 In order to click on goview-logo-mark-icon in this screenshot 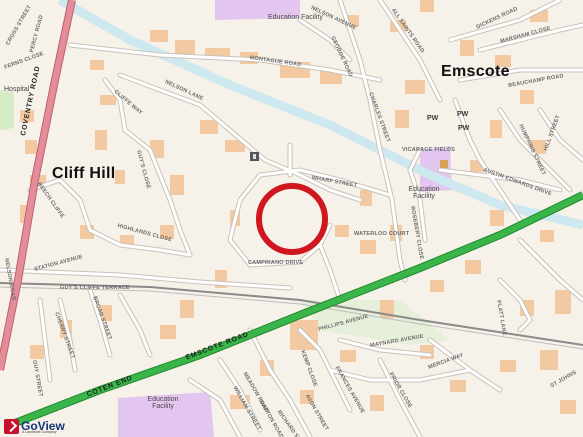, I will do `click(11, 426)`.